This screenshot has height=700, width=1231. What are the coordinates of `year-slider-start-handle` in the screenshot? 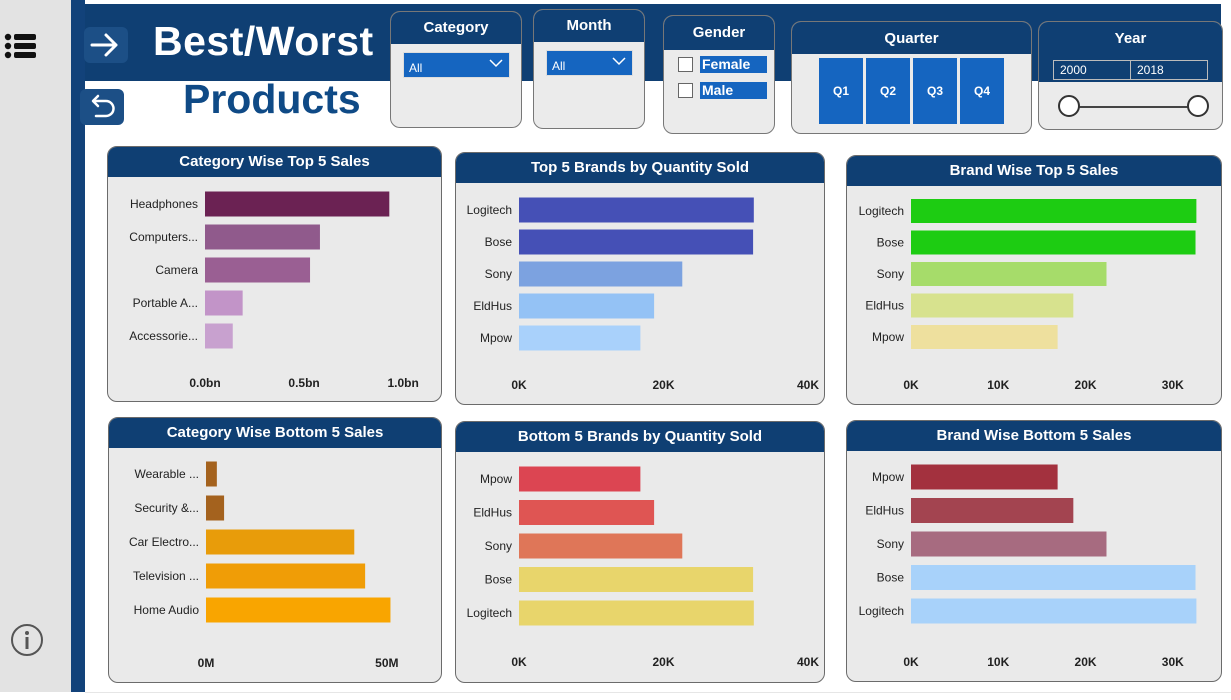 It's located at (1069, 106).